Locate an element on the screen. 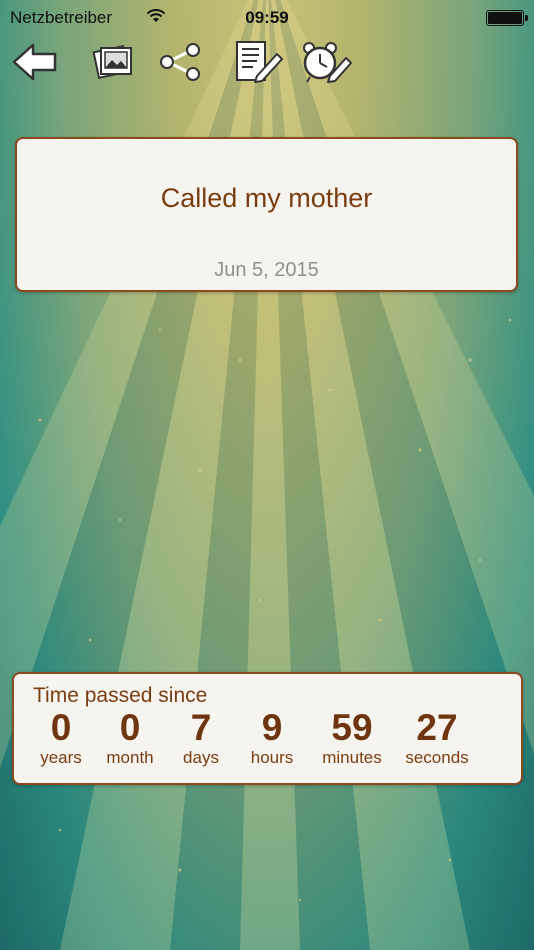  timer-unit-seconds: 27 seconds is located at coordinates (437, 738).